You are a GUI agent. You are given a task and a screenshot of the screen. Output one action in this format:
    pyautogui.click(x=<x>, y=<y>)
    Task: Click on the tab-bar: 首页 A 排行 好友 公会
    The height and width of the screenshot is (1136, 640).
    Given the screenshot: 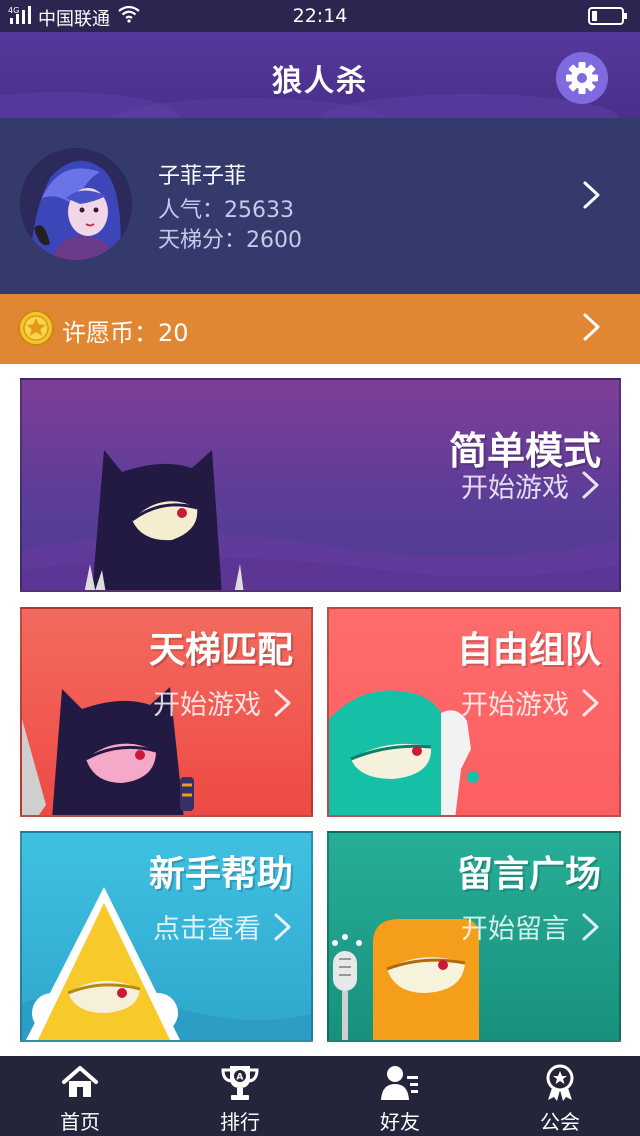 What is the action you would take?
    pyautogui.click(x=320, y=1096)
    